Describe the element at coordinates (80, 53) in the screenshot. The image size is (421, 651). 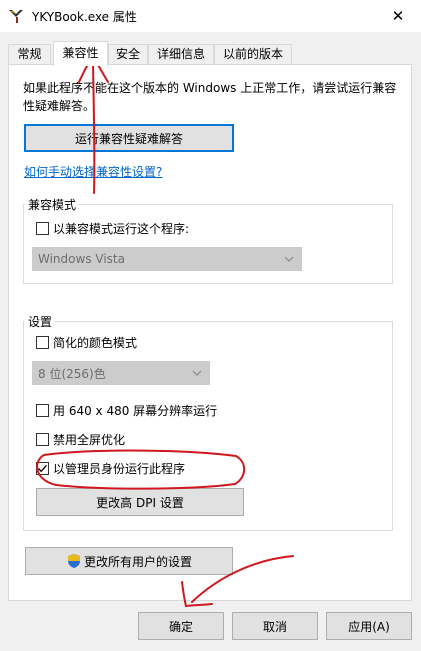
I see `tab-compatibility: 兼容性` at that location.